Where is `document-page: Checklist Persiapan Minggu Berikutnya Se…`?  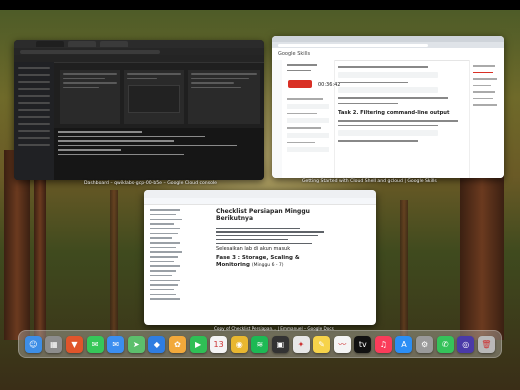
document-page: Checklist Persiapan Minggu Berikutnya Se… is located at coordinates (281, 266).